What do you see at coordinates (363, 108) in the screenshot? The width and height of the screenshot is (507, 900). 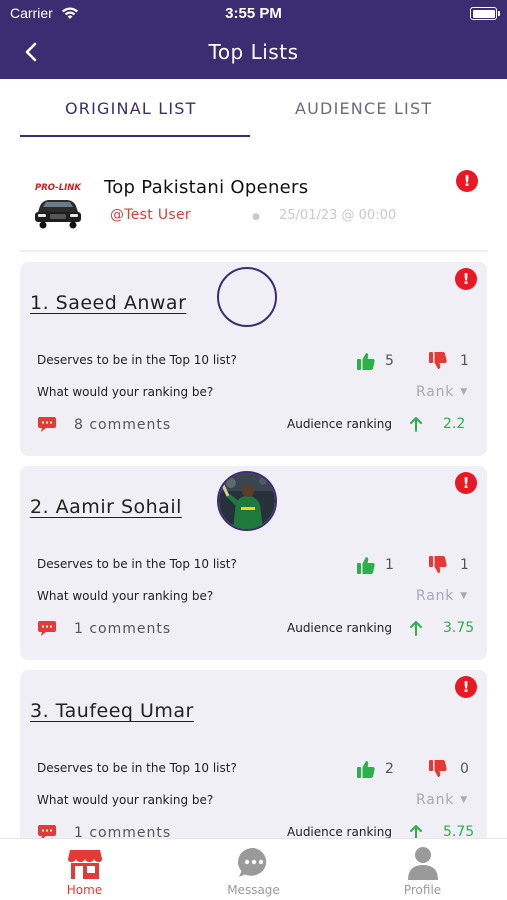 I see `tab-audience-list: AUDIENCE LIST` at bounding box center [363, 108].